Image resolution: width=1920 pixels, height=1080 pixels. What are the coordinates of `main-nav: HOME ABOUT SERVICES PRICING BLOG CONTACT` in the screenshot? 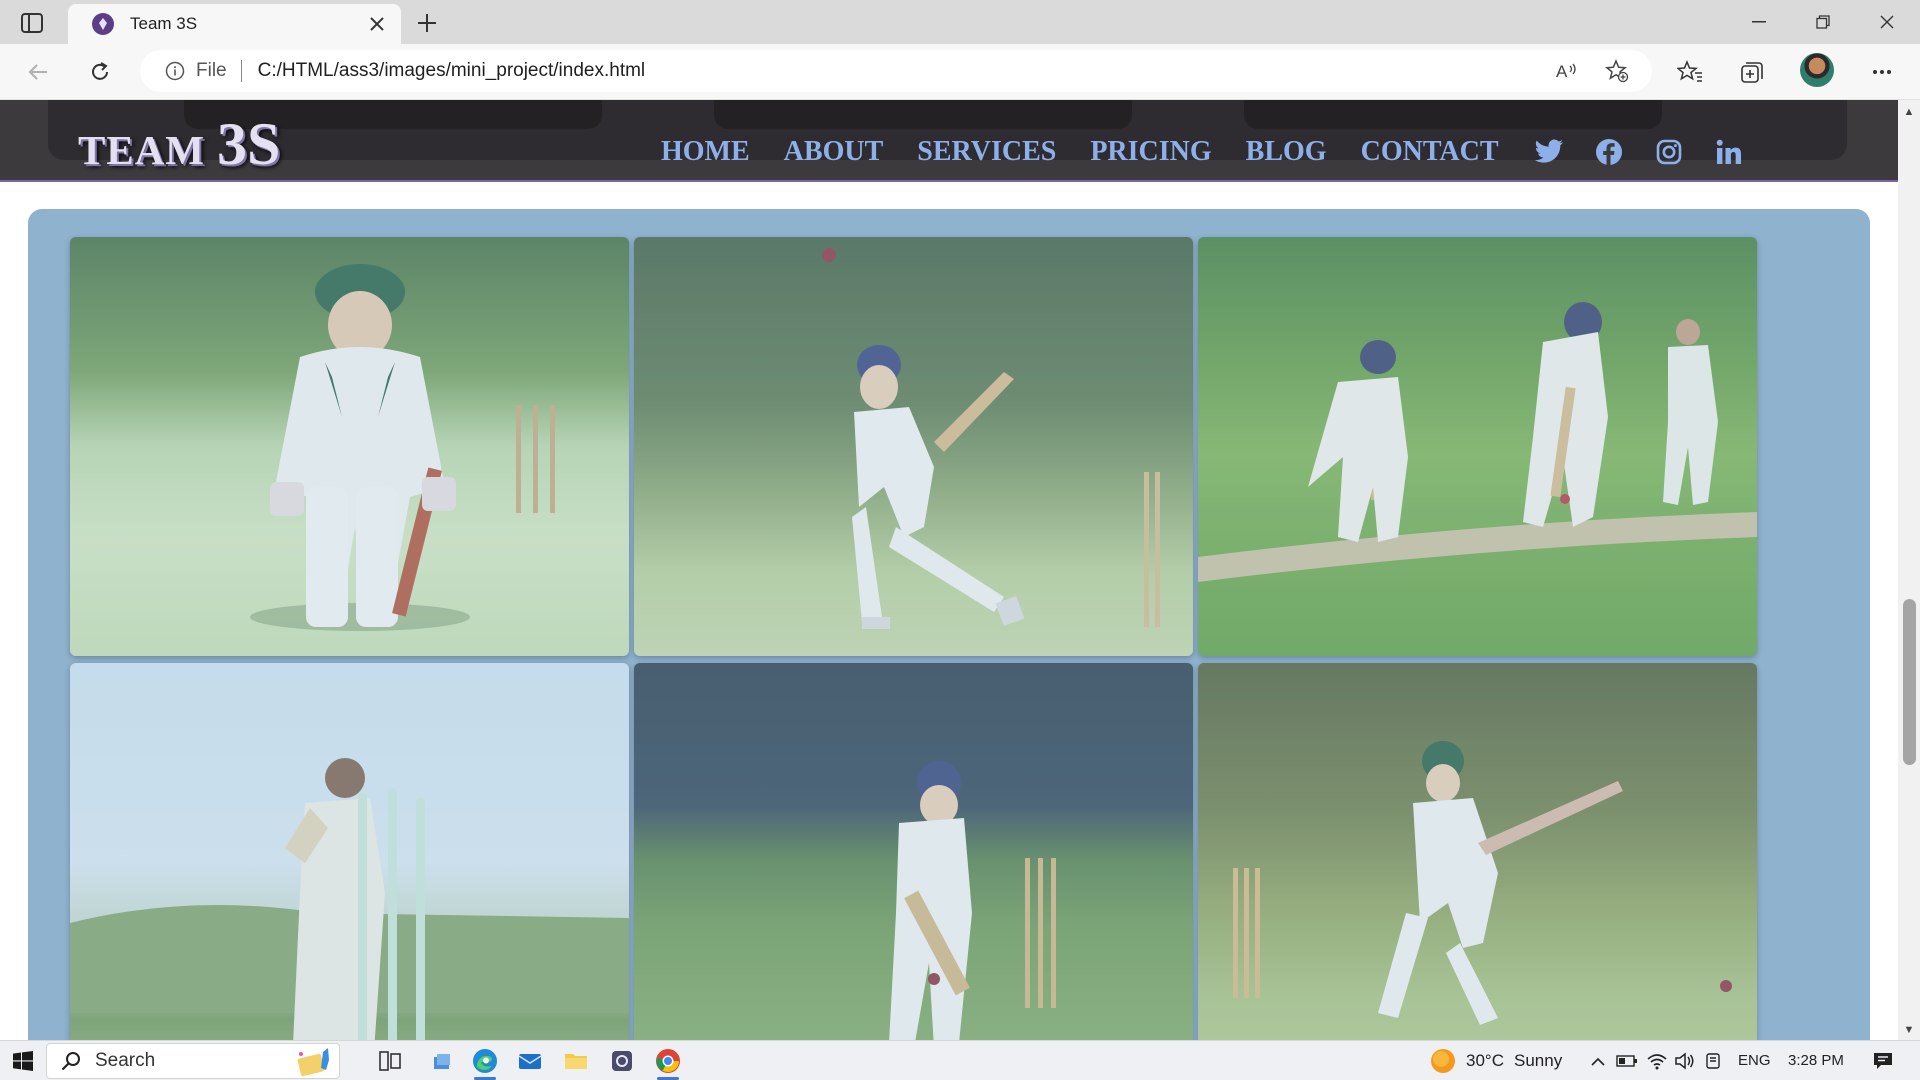 It's located at (1217, 152).